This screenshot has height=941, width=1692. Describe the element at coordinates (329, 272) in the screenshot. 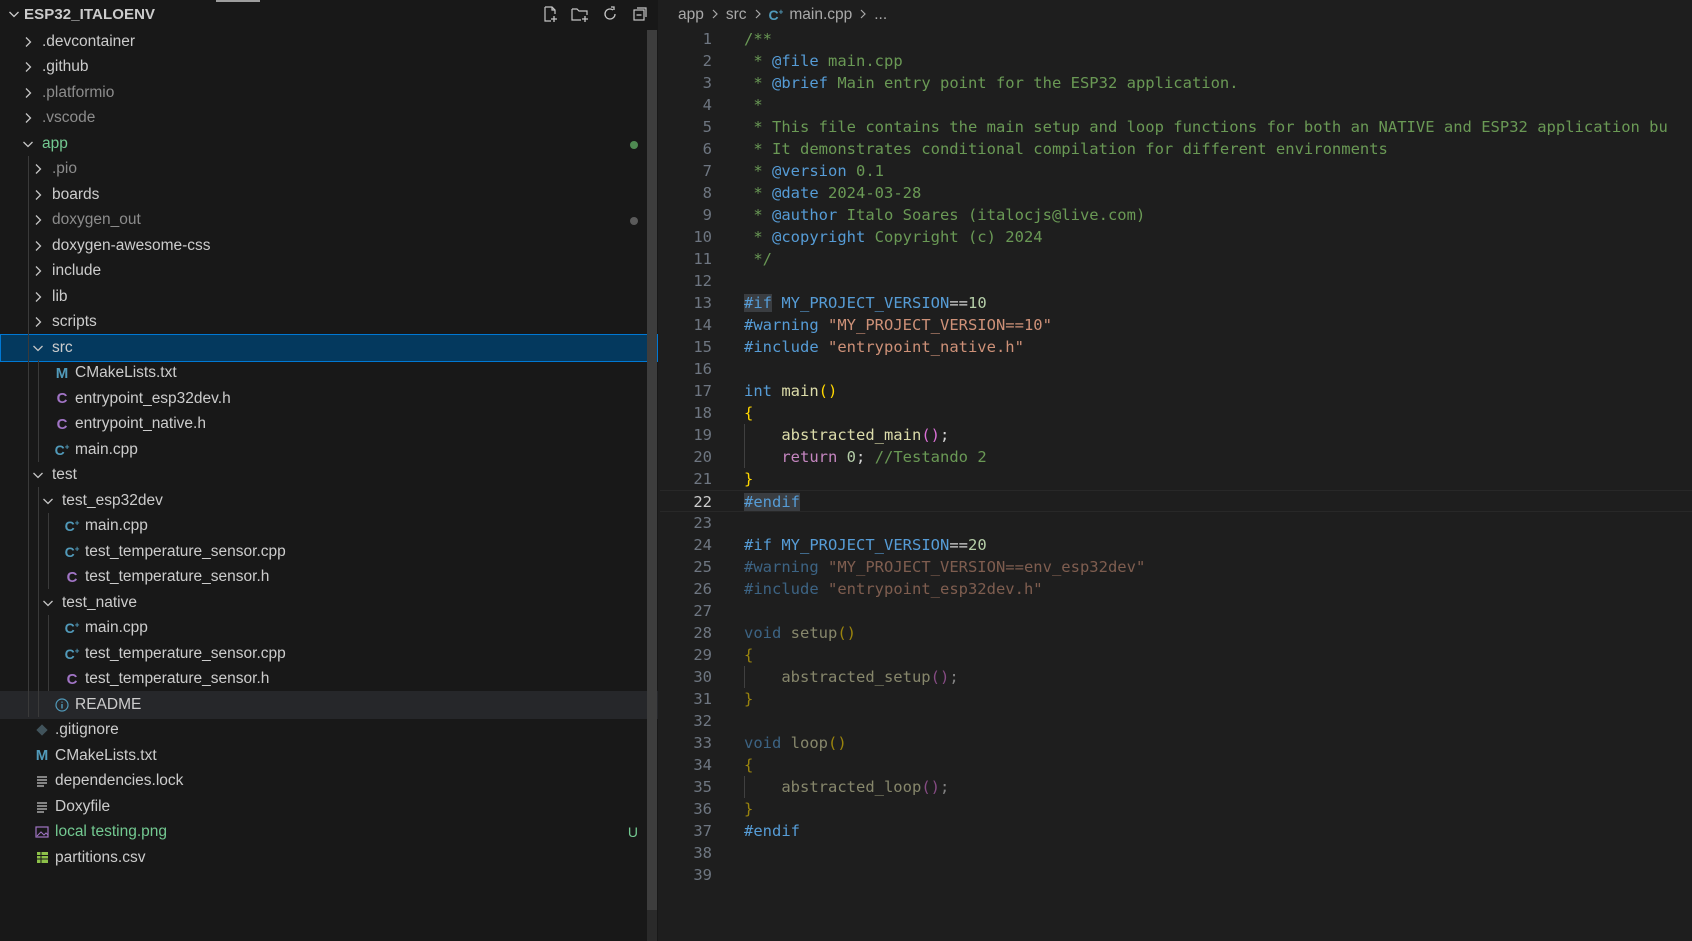

I see `tree-folder: include` at that location.